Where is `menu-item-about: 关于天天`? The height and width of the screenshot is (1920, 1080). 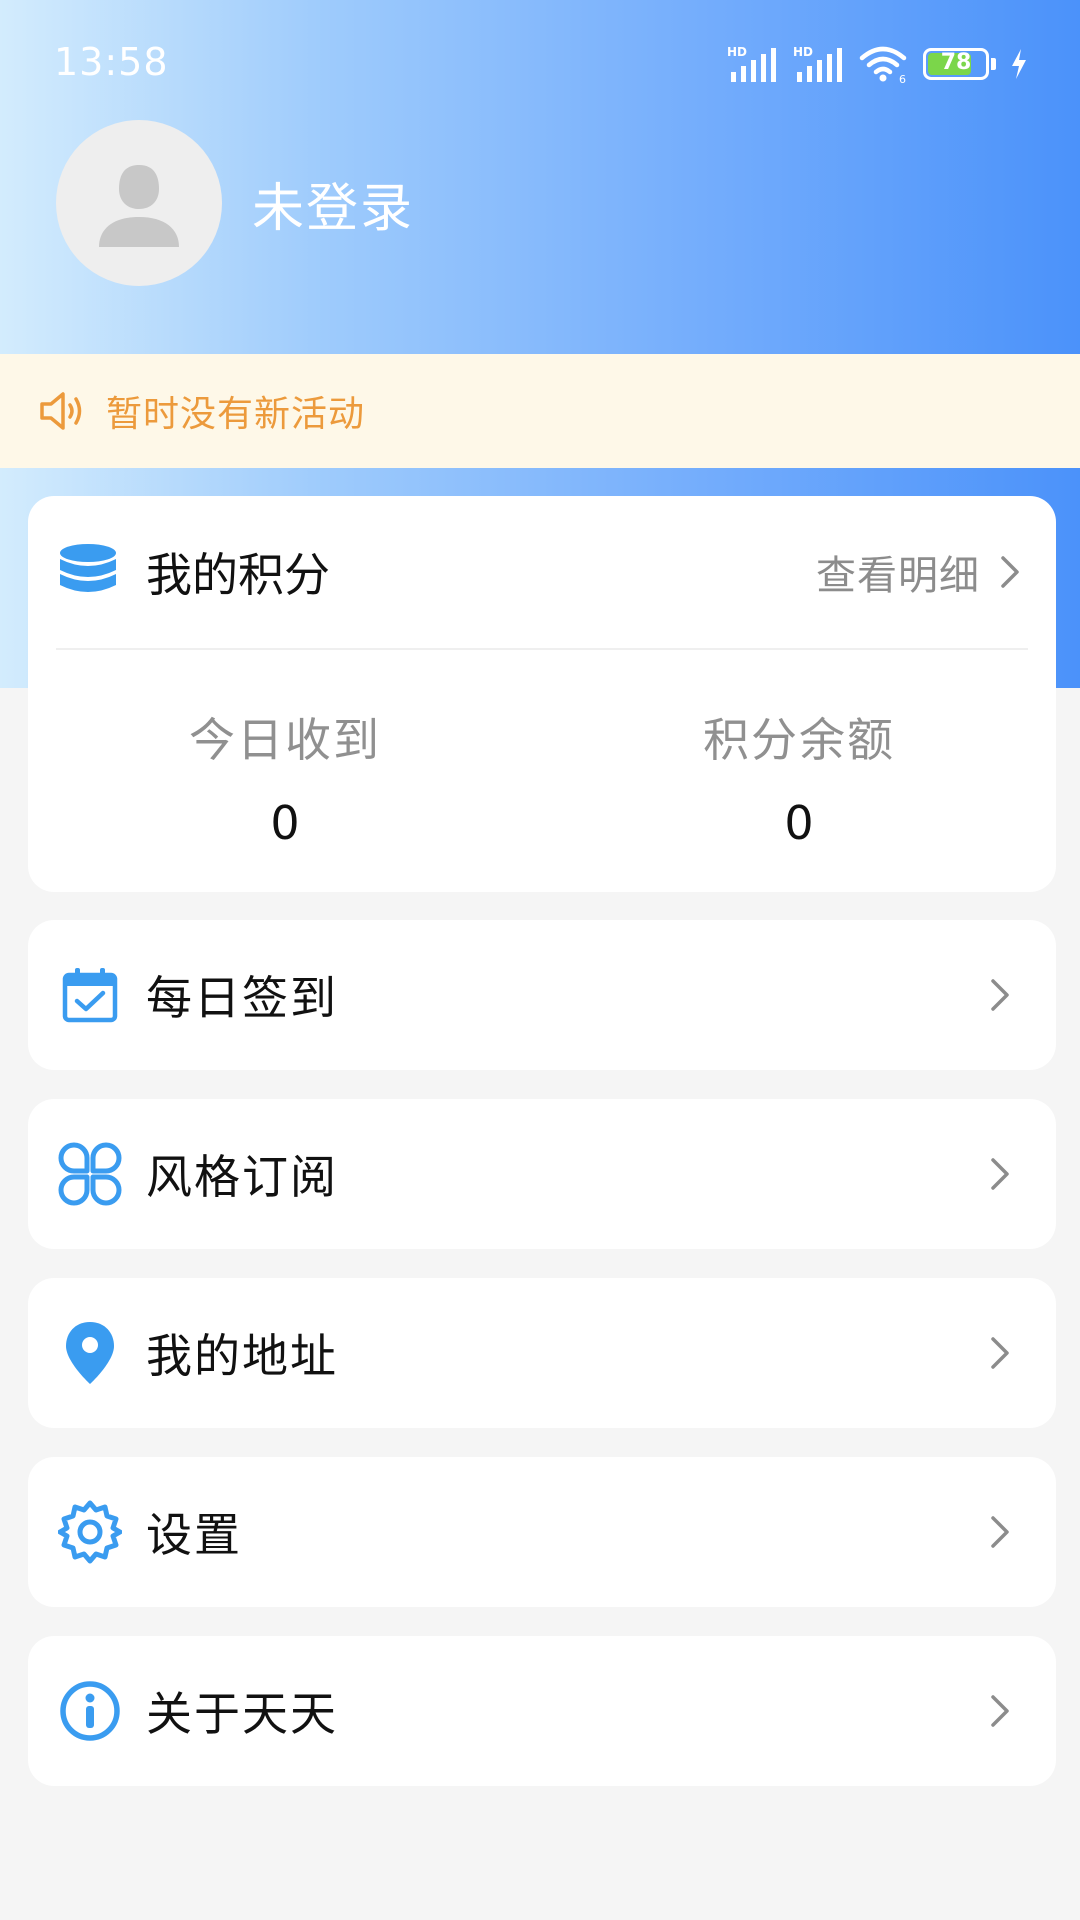 menu-item-about: 关于天天 is located at coordinates (542, 1711).